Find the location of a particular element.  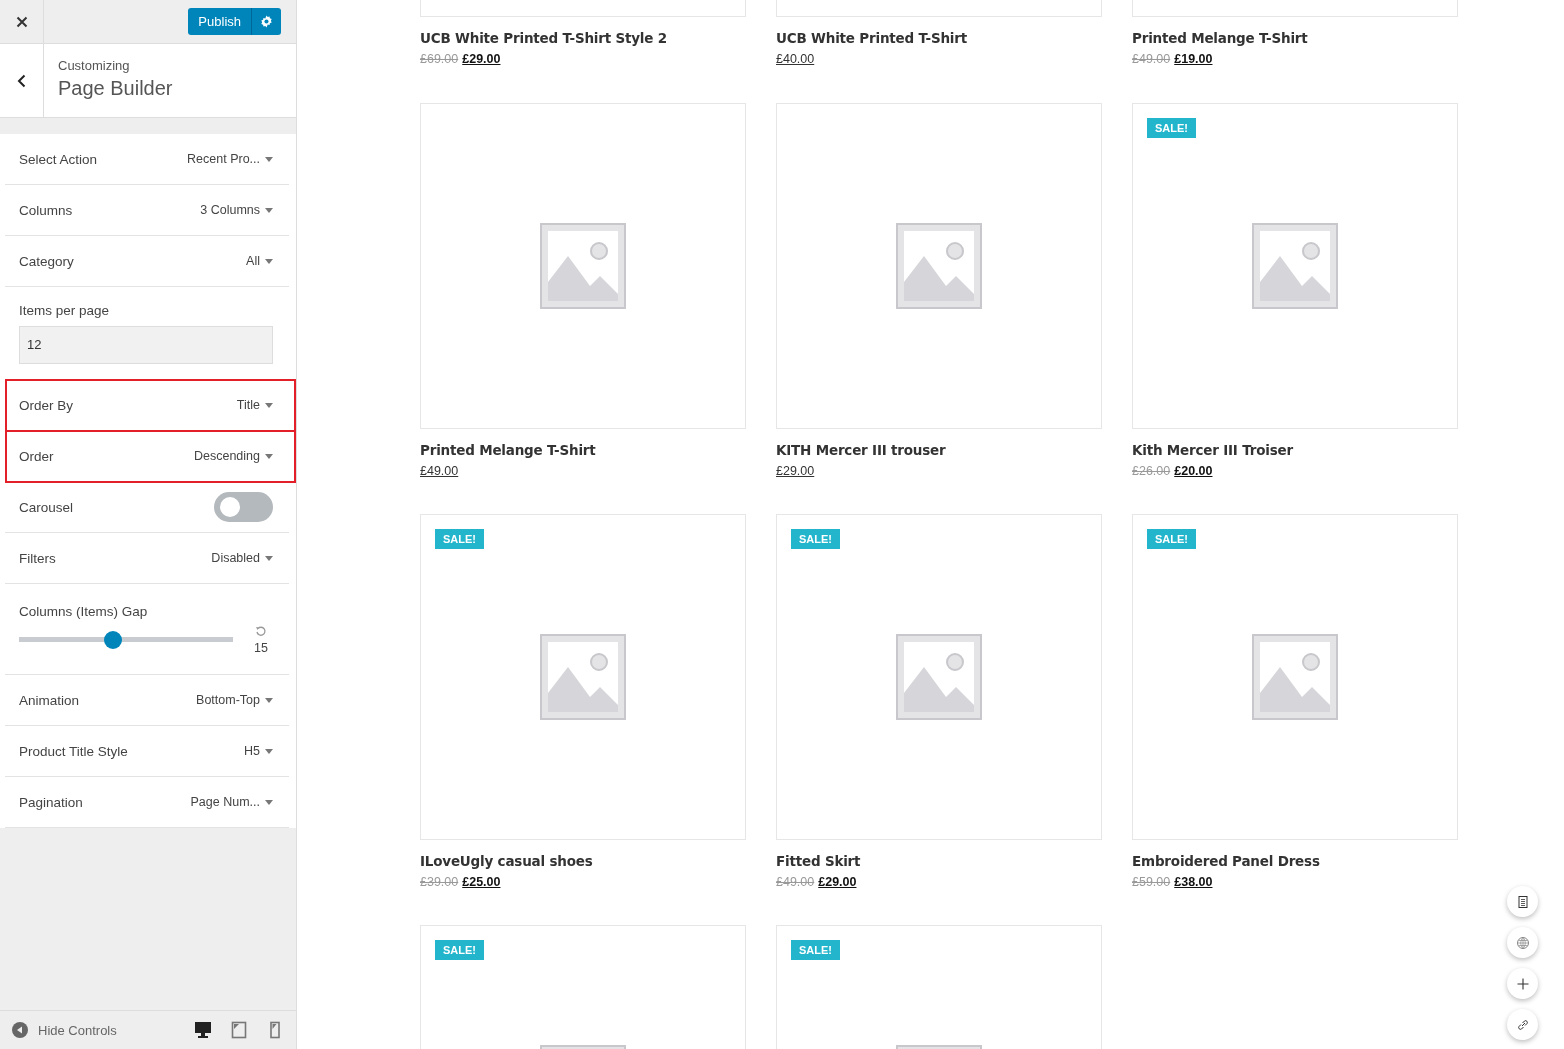

setting-label: Order By is located at coordinates (46, 405).